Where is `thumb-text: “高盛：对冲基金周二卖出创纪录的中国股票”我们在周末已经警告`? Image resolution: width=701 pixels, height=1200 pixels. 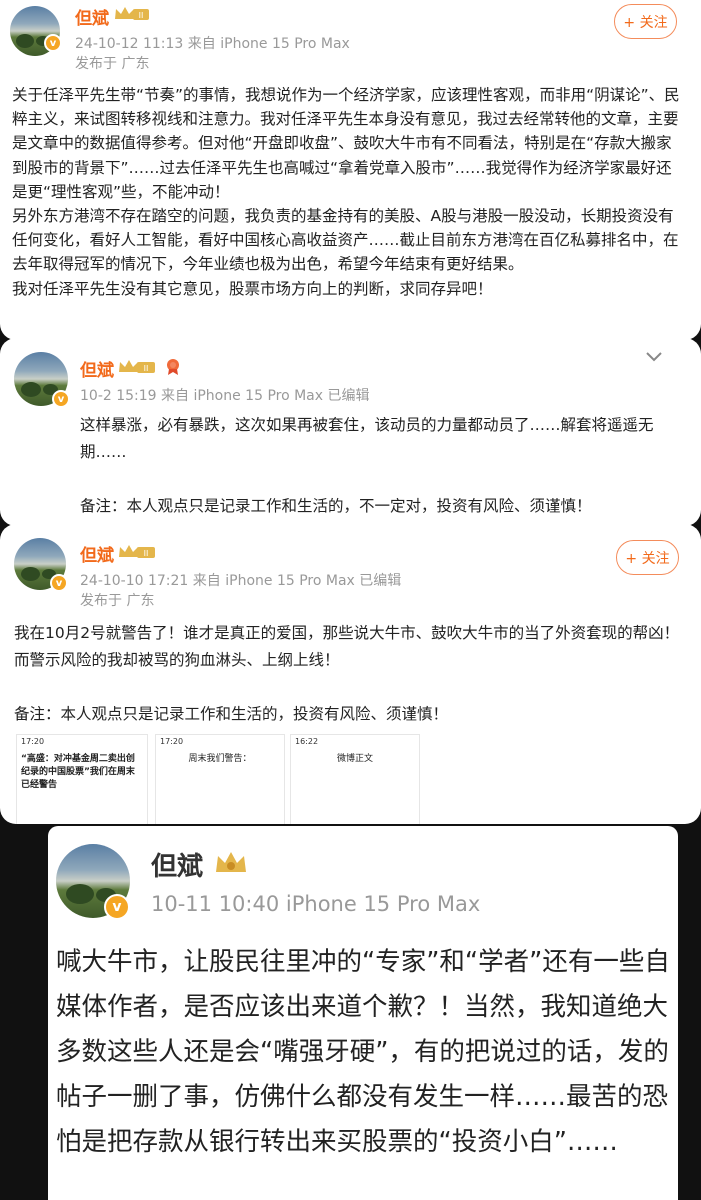
thumb-text: “高盛：对冲基金周二卖出创纪录的中国股票”我们在周末已经警告 is located at coordinates (78, 772).